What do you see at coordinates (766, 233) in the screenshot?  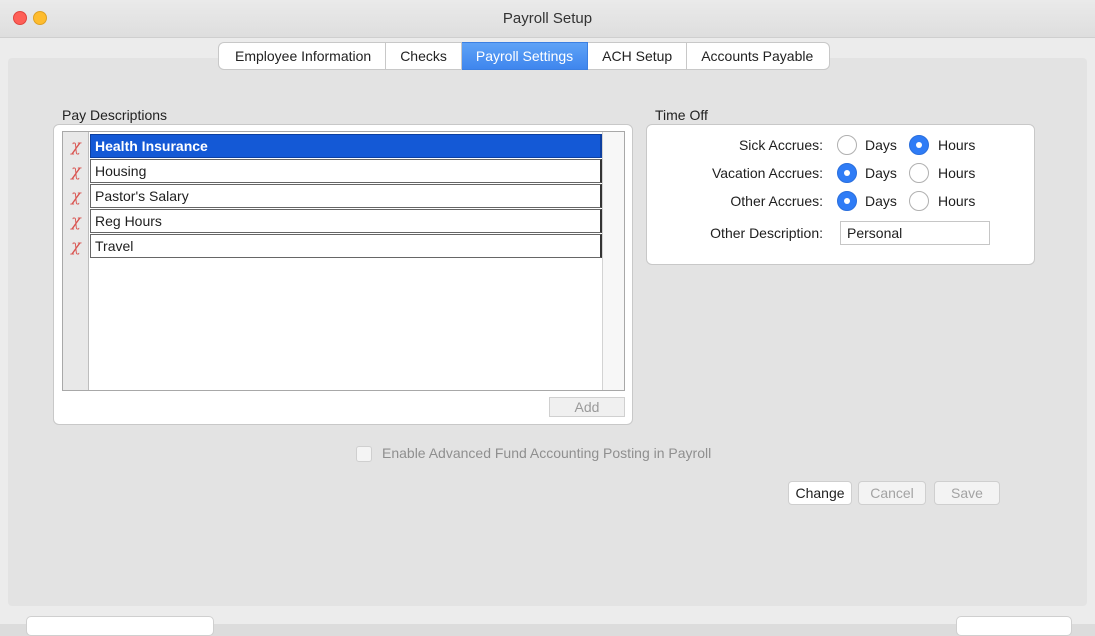 I see `other-description-label: Other Description:` at bounding box center [766, 233].